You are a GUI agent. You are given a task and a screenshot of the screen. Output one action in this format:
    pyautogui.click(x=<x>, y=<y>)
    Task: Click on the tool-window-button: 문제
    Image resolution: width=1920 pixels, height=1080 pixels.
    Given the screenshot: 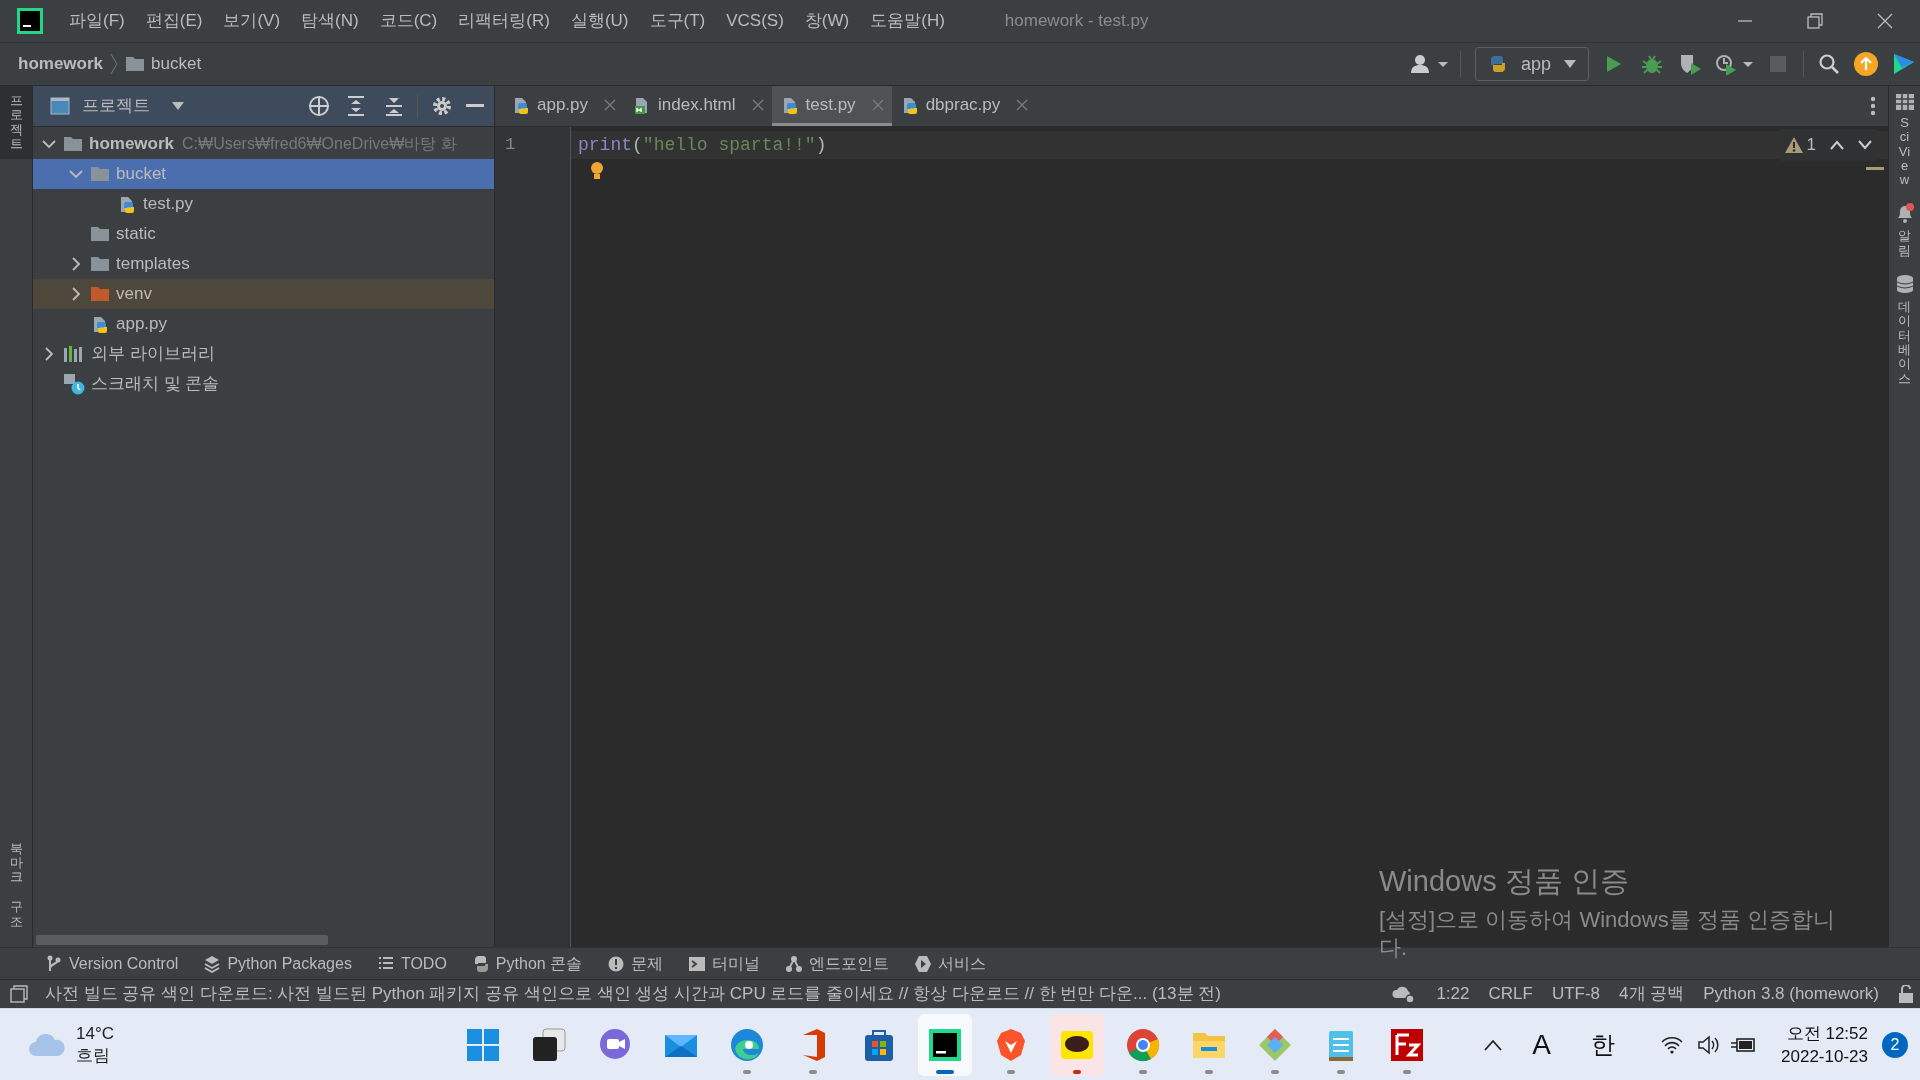 What is the action you would take?
    pyautogui.click(x=636, y=963)
    